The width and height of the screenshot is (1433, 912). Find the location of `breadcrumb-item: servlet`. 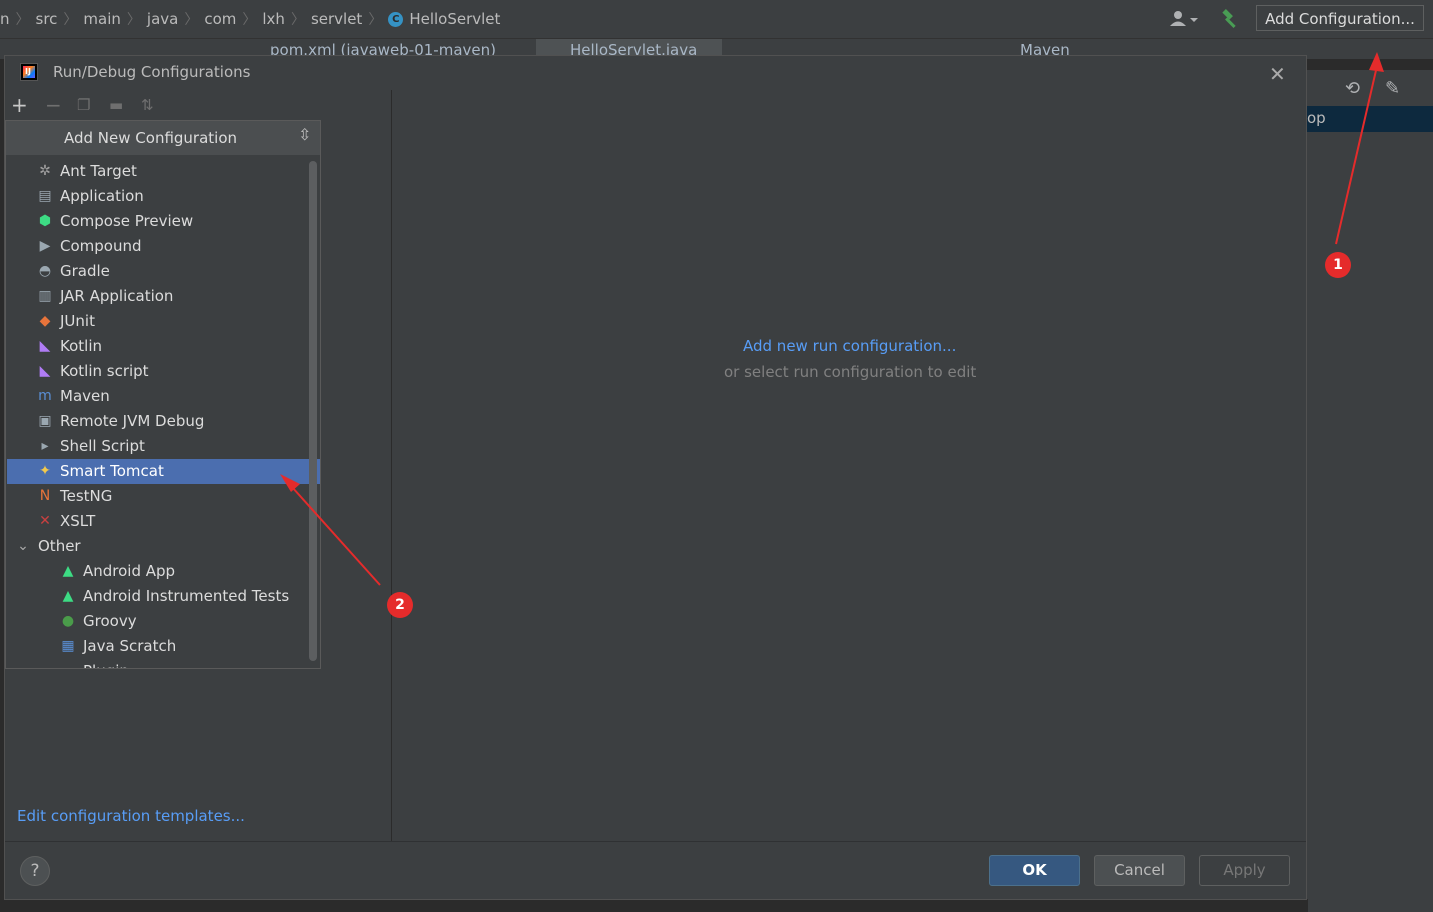

breadcrumb-item: servlet is located at coordinates (336, 19).